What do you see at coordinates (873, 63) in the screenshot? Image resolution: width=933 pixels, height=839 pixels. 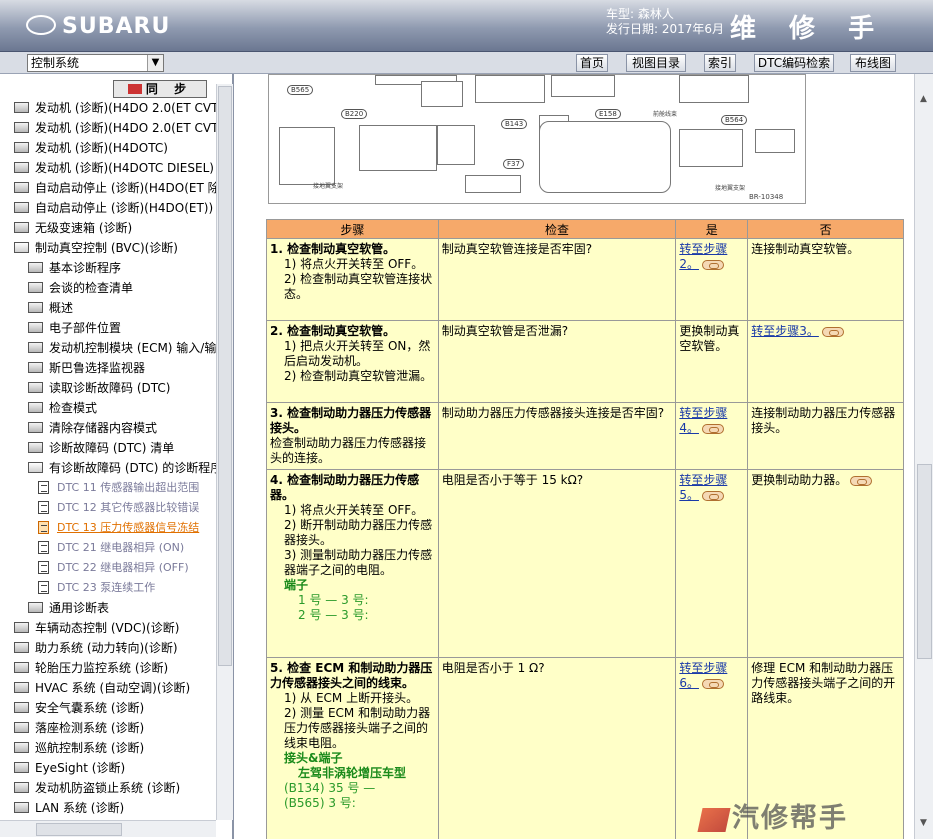 I see `wiring-diagram-button: 布线图` at bounding box center [873, 63].